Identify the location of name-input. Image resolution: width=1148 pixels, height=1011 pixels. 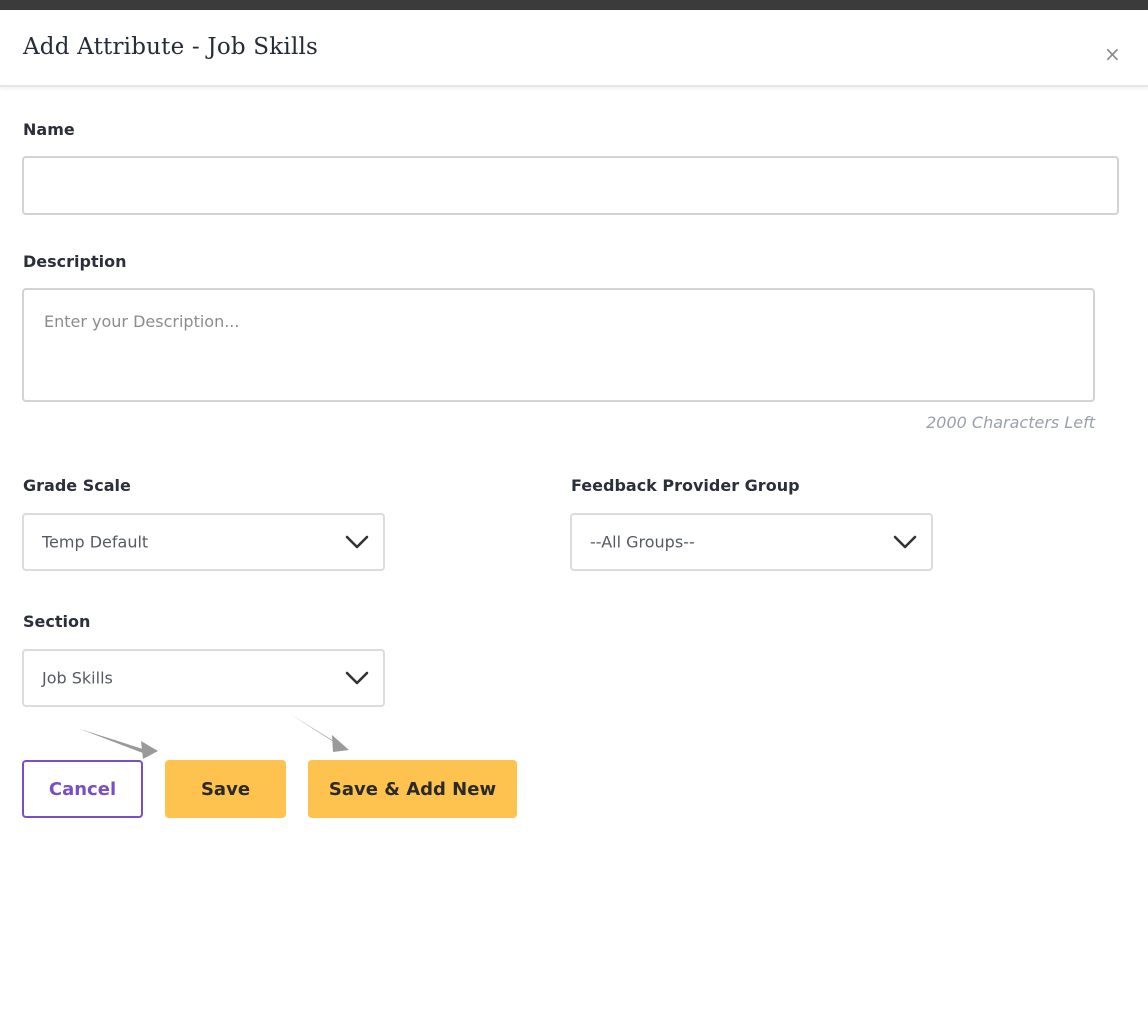
(570, 185).